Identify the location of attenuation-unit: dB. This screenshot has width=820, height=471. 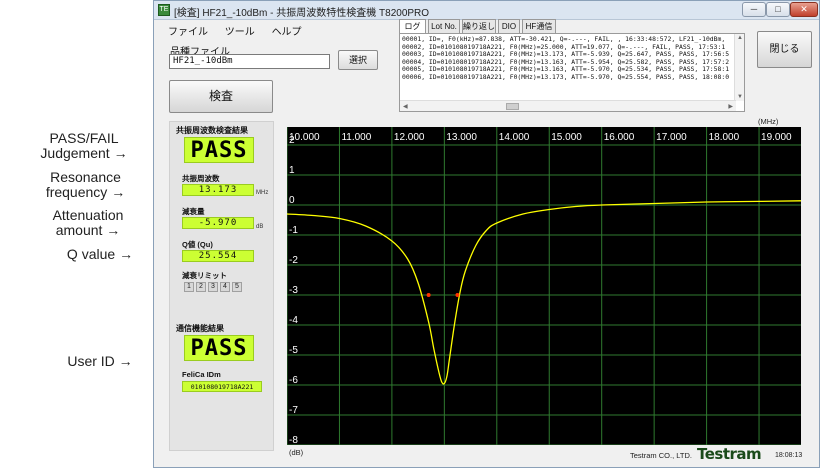
(260, 227).